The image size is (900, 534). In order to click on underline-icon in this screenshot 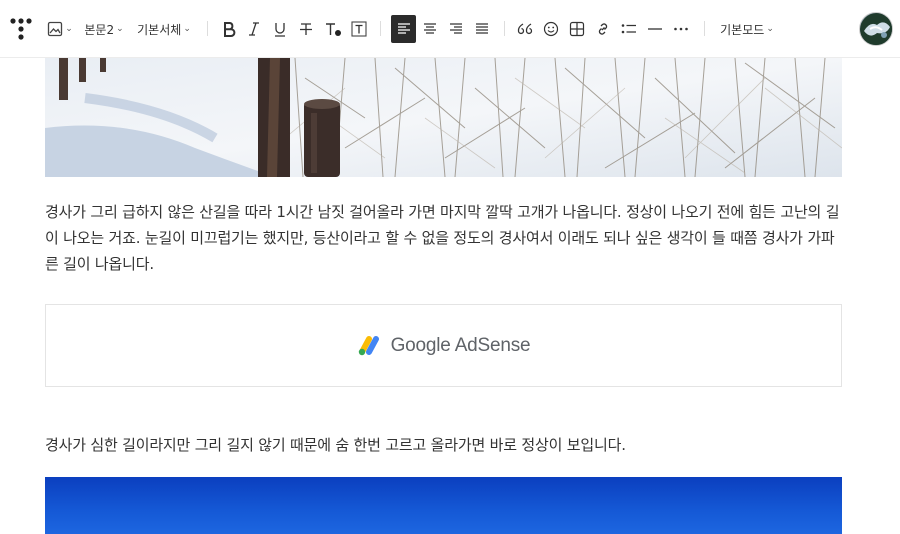, I will do `click(280, 30)`.